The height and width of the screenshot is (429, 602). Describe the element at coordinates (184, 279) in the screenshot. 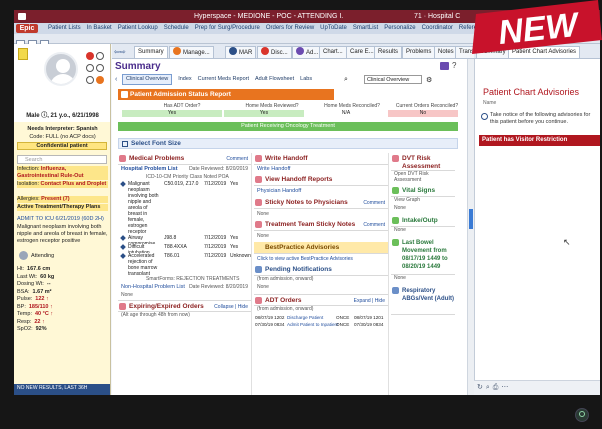

I see `smartforms-link: SmartForms: REJECTION TREATMENTS` at that location.